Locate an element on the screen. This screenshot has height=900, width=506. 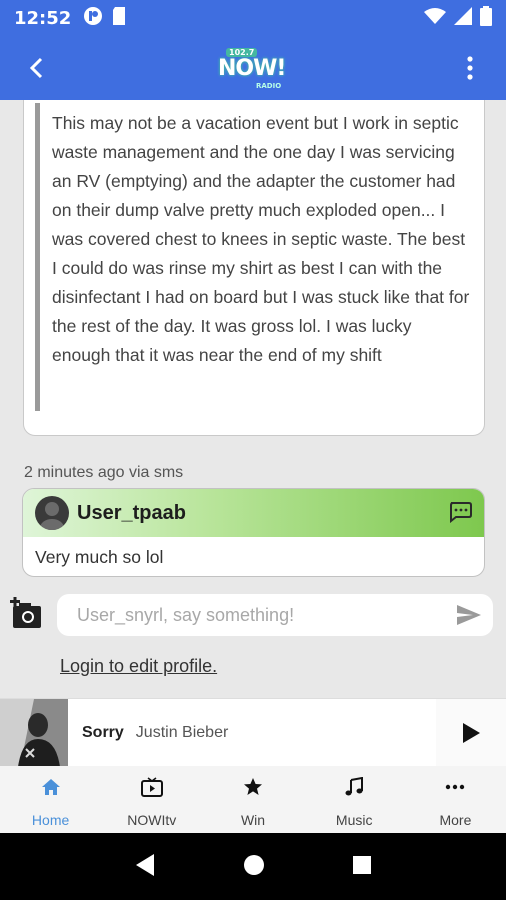
system-recents-button is located at coordinates (362, 867).